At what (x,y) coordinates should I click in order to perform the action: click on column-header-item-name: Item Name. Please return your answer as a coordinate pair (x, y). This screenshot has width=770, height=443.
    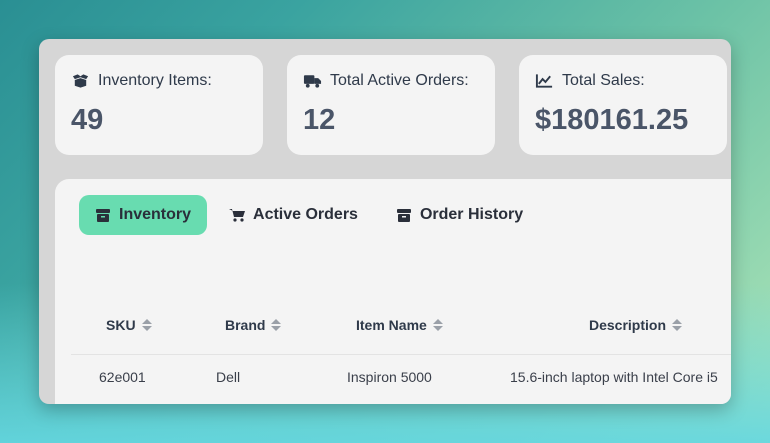
    Looking at the image, I should click on (399, 325).